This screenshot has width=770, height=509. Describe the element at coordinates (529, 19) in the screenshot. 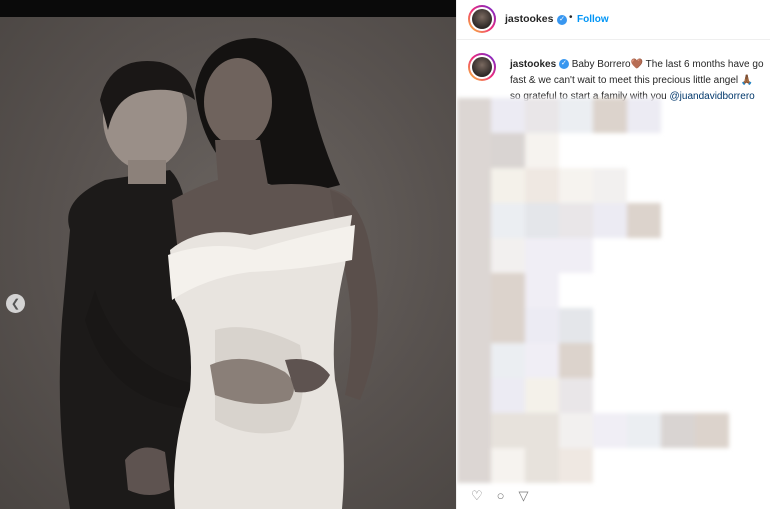

I see `author-username: jastookes` at that location.